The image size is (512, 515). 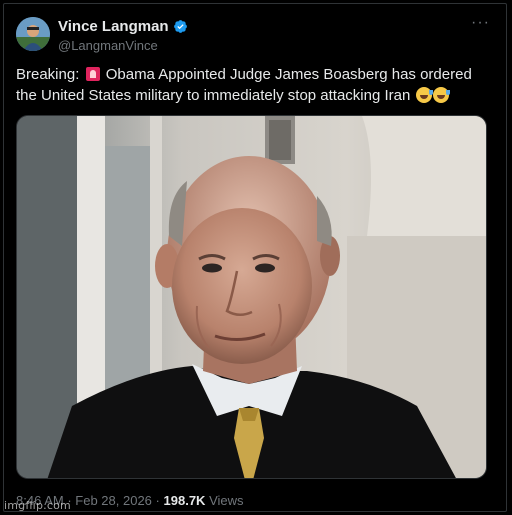 I want to click on views-count: 198.7K, so click(x=184, y=500).